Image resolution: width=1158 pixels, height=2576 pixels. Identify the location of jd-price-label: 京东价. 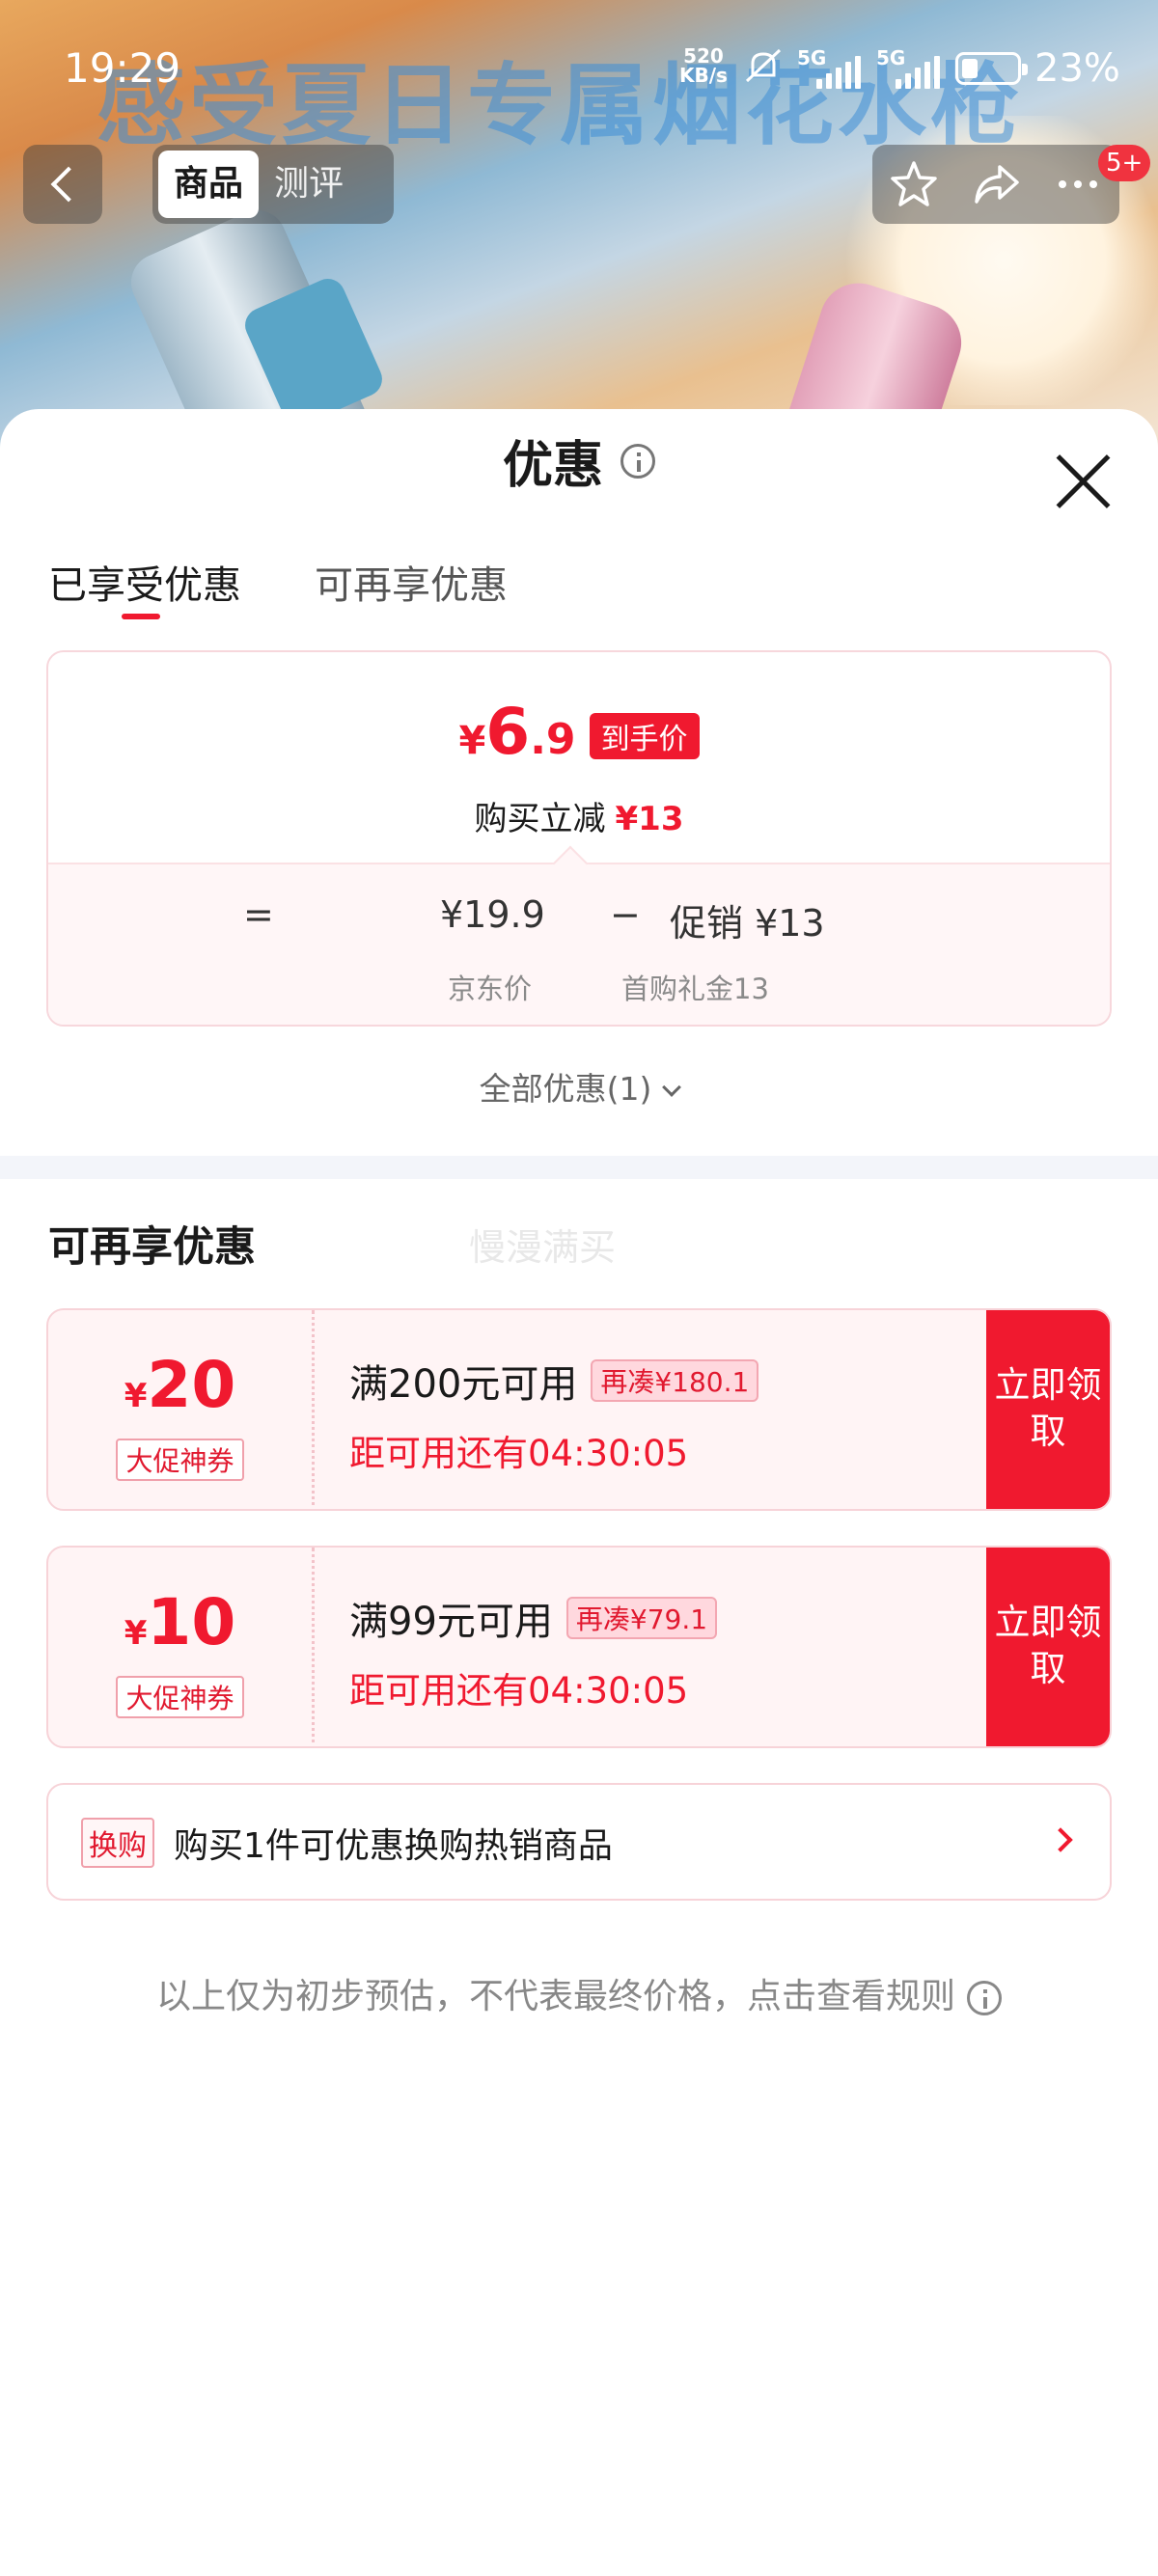
(490, 989).